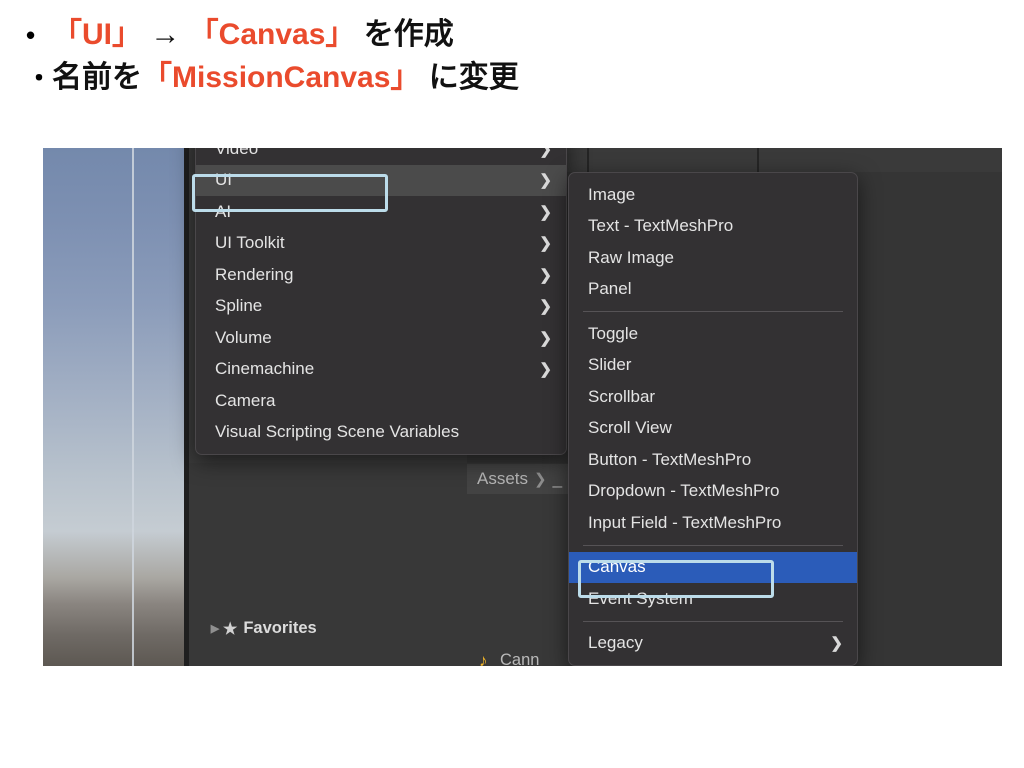  What do you see at coordinates (239, 306) in the screenshot?
I see `menu-item-label: Spline` at bounding box center [239, 306].